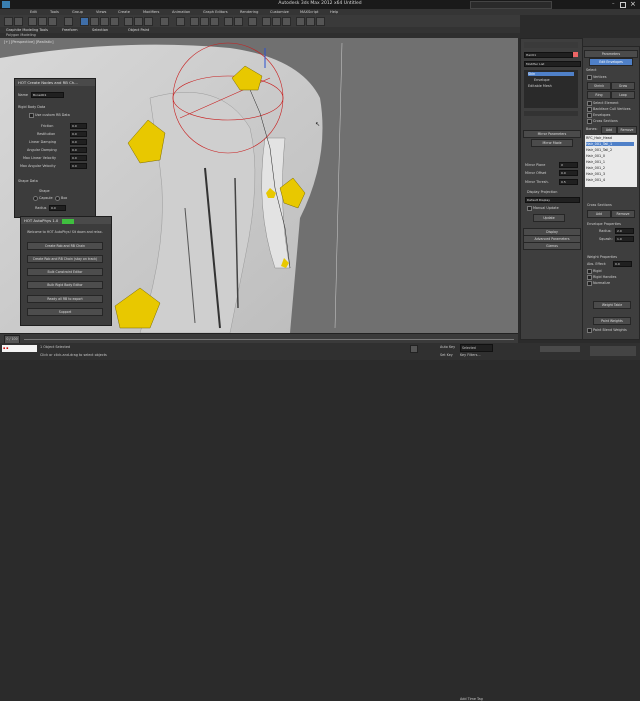  Describe the element at coordinates (151, 12) in the screenshot. I see `menu-modifiers: Modifiers` at that location.